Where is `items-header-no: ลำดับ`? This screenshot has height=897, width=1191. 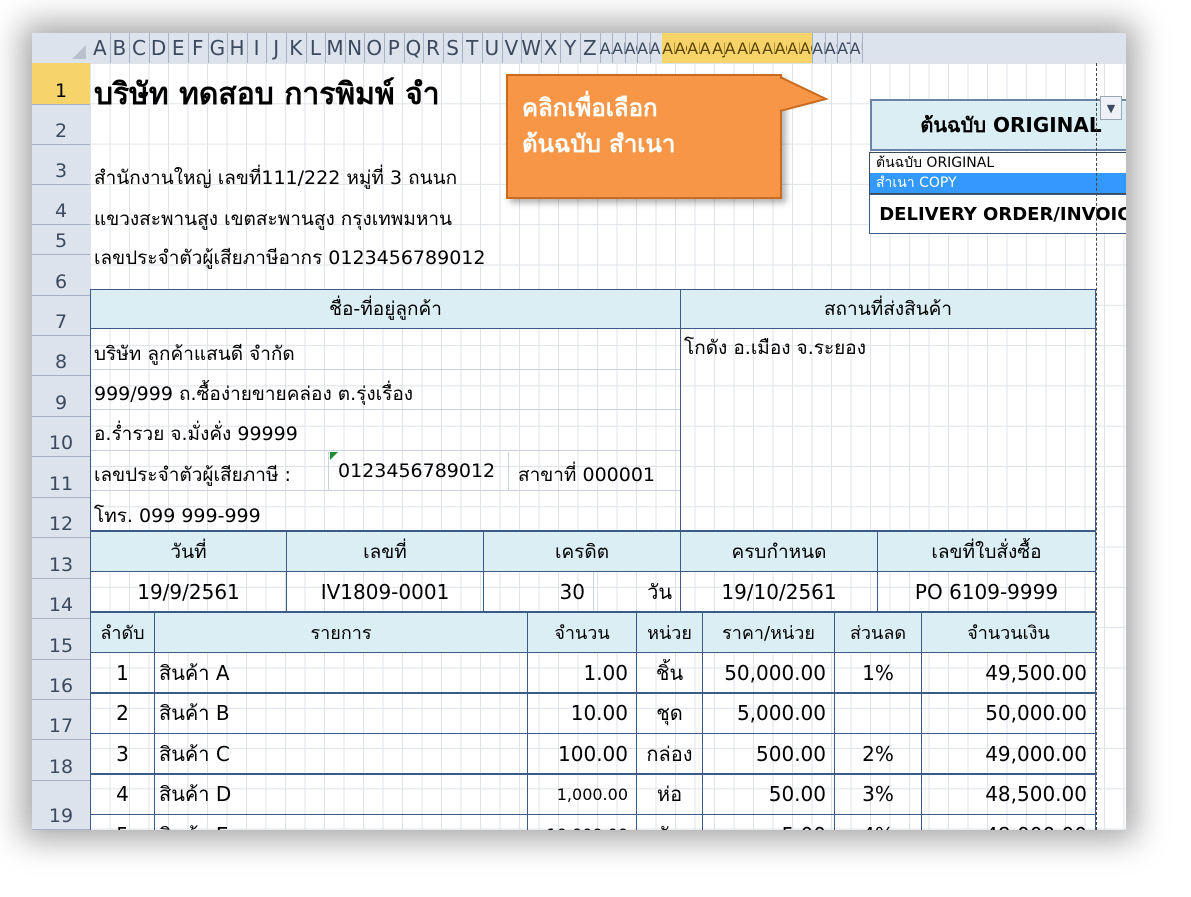 items-header-no: ลำดับ is located at coordinates (122, 632).